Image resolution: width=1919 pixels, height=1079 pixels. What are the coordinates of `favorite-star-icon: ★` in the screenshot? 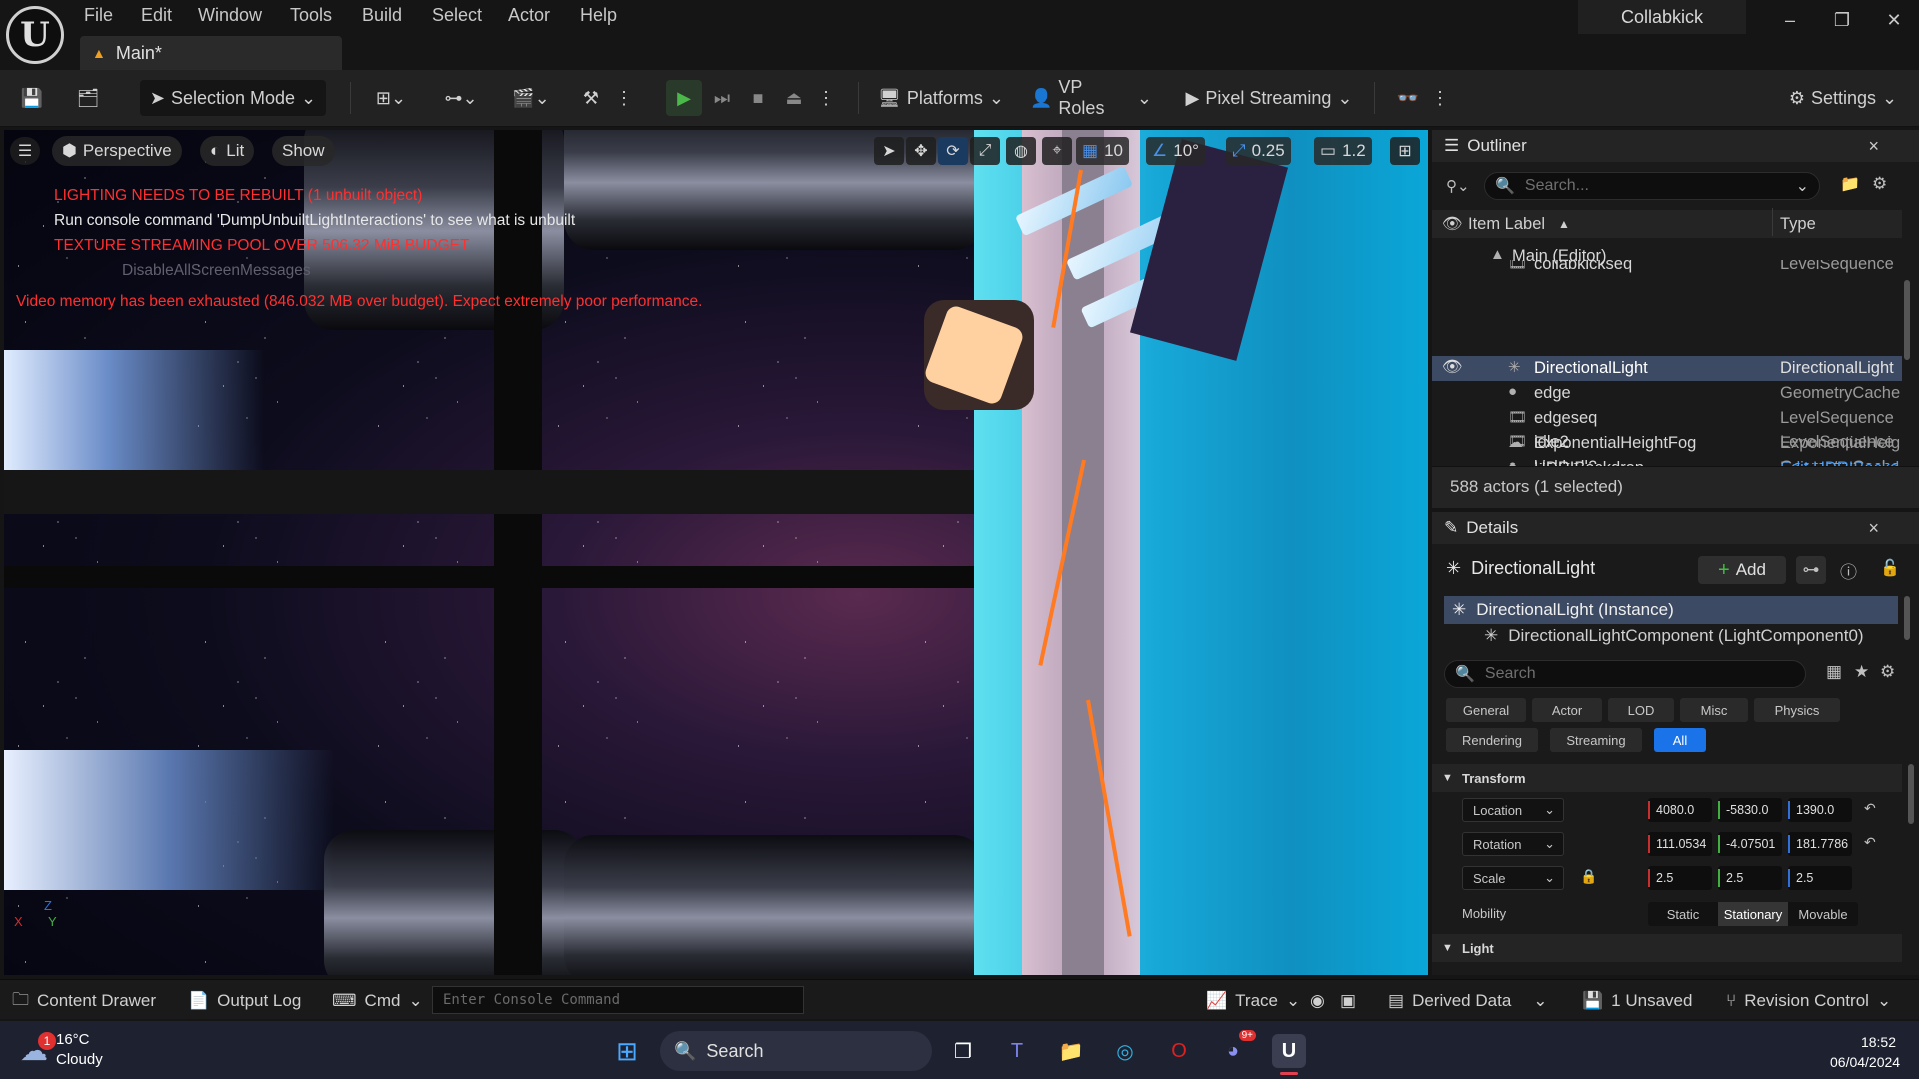 It's located at (1861, 672).